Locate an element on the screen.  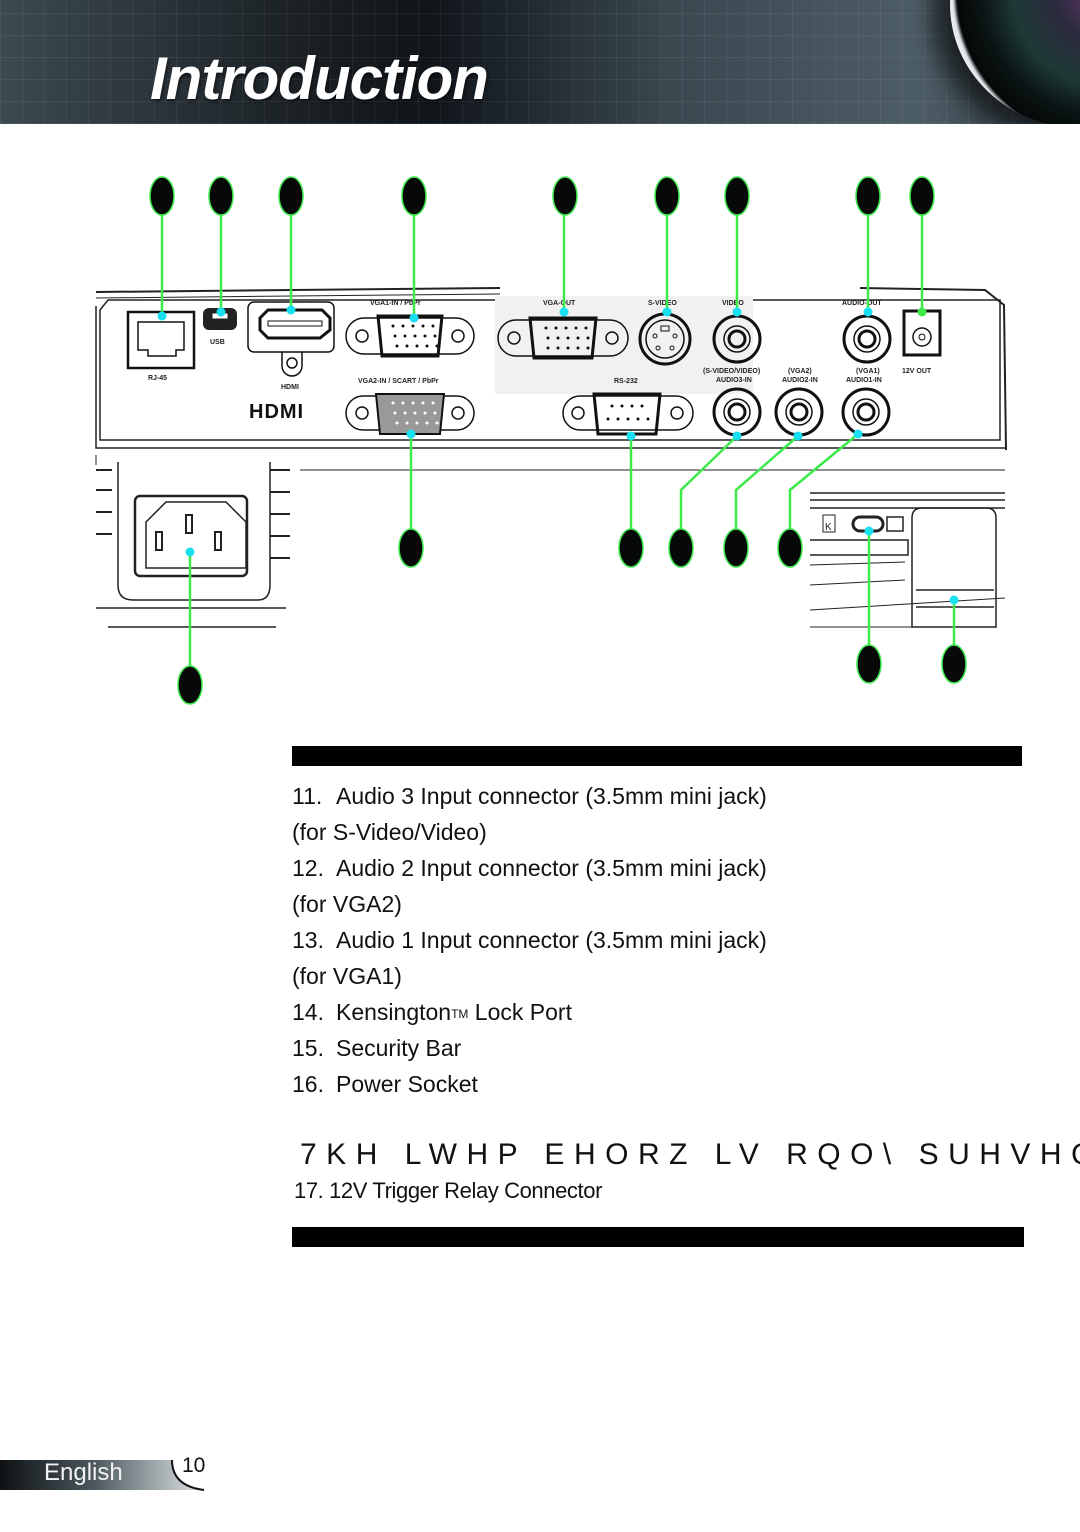
hdmi-logo: HDMI is located at coordinates (276, 412).